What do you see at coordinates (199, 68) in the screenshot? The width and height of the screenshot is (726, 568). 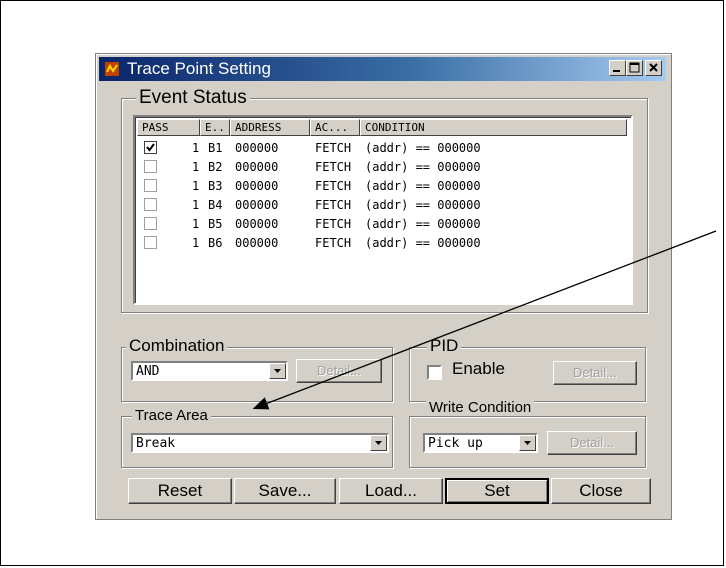 I see `window-title: Trace Point Setting` at bounding box center [199, 68].